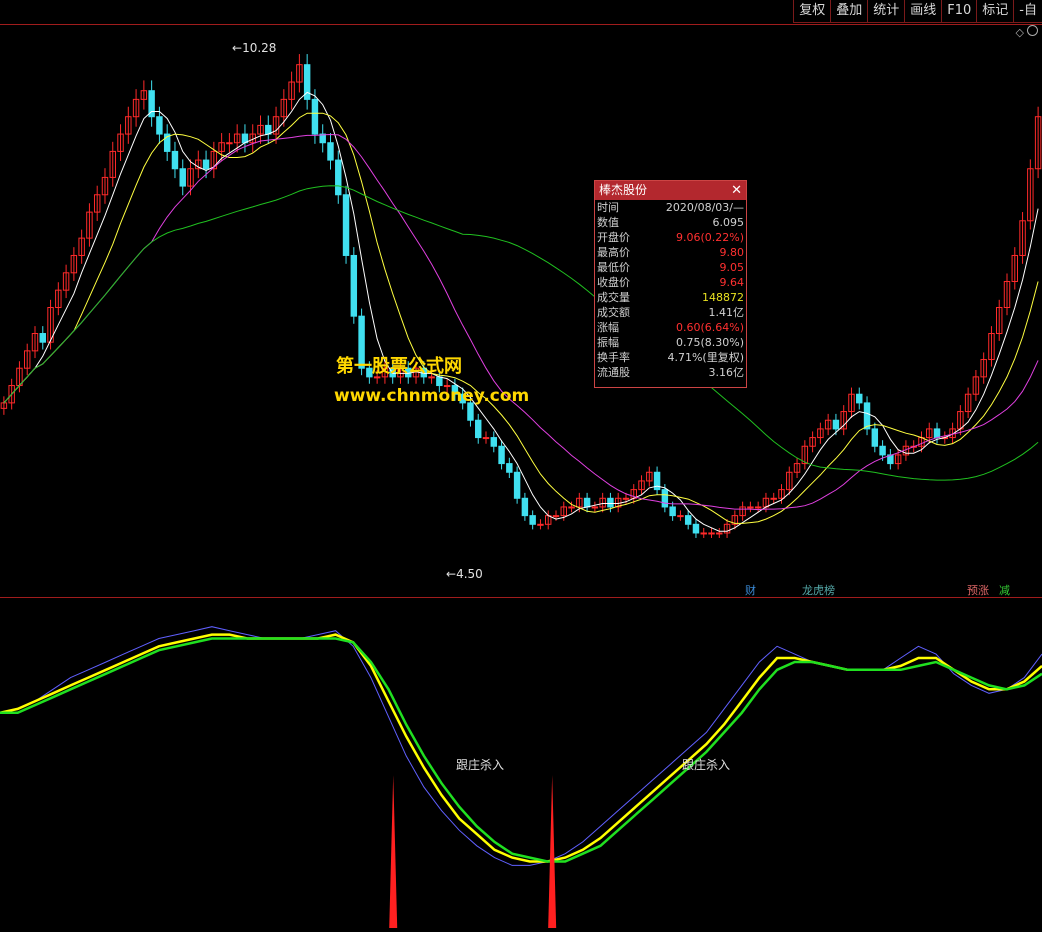 The width and height of the screenshot is (1042, 932). Describe the element at coordinates (432, 396) in the screenshot. I see `watermark-url: www.chnmoney.com` at that location.